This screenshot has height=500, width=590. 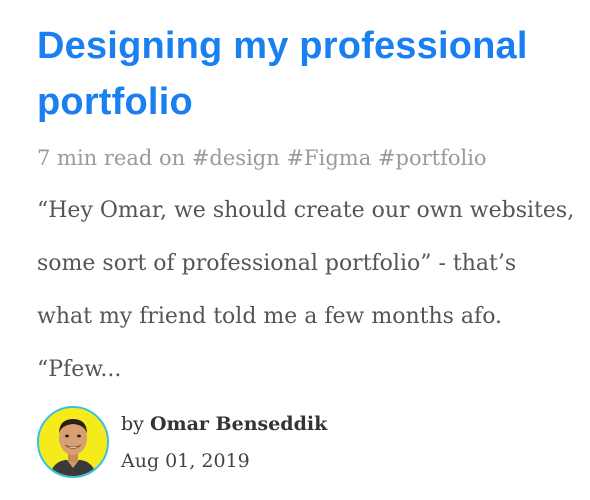 I want to click on post-meta: 7 min read on #design #Figma #portfolio, so click(x=307, y=158).